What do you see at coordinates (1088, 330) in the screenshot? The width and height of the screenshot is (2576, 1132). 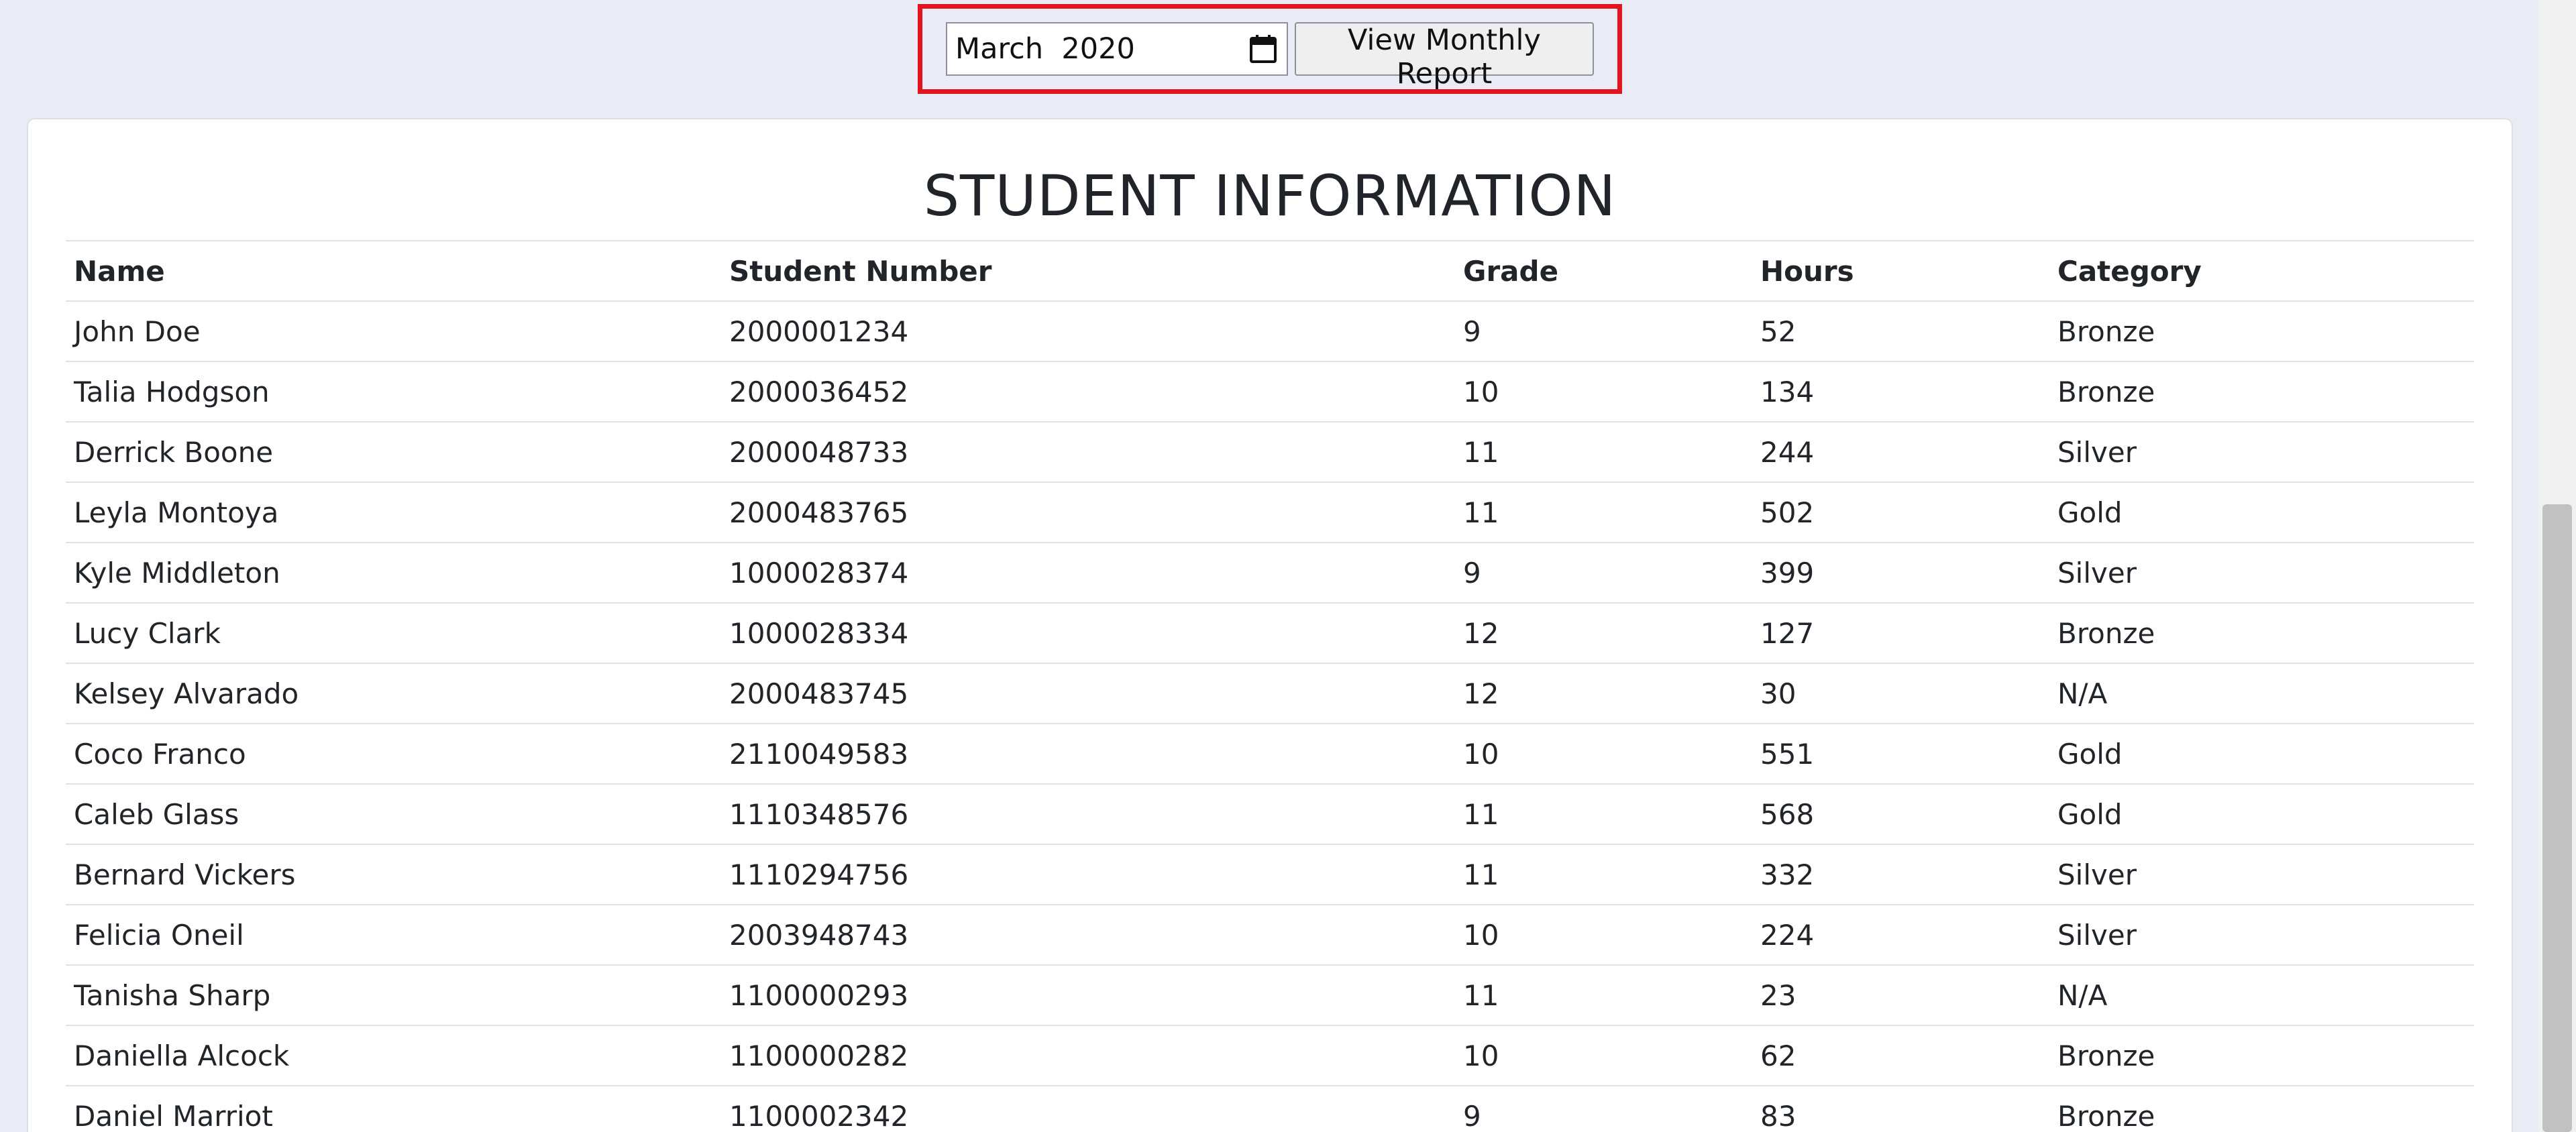 I see `cell-student-number: 2000001234` at bounding box center [1088, 330].